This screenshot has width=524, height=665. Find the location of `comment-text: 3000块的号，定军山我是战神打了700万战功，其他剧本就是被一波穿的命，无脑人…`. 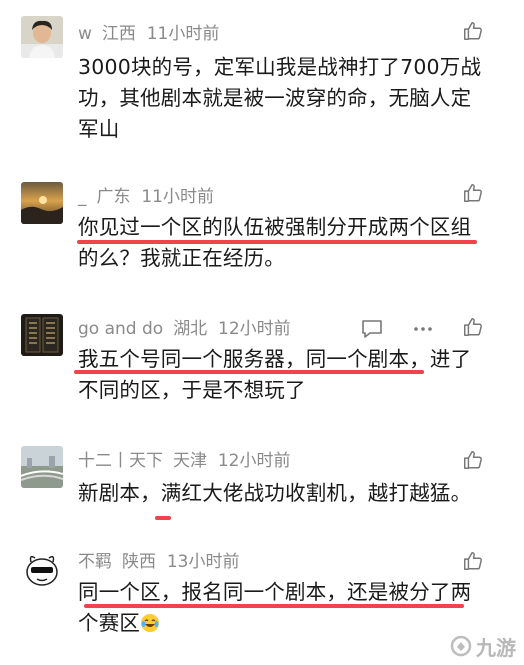

comment-text: 3000块的号，定军山我是战神打了700万战功，其他剧本就是被一波穿的命，无脑人… is located at coordinates (280, 98).